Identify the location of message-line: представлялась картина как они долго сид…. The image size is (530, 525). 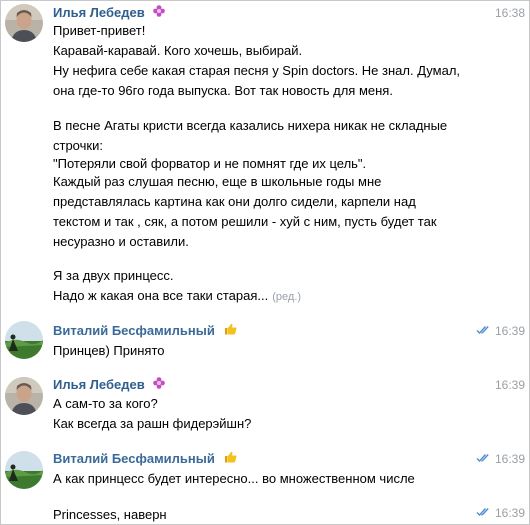
(234, 201).